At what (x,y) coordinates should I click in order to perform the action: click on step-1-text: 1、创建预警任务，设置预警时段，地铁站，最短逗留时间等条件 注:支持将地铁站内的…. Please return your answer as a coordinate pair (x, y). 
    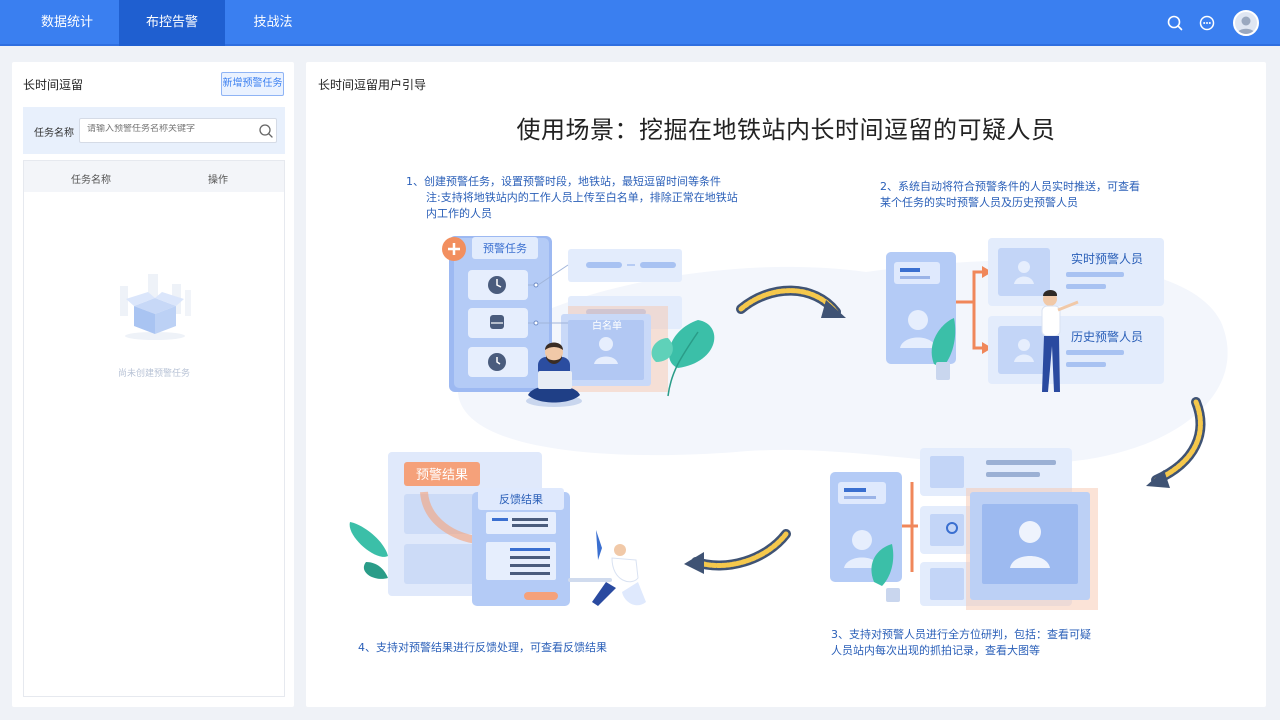
    Looking at the image, I should click on (573, 198).